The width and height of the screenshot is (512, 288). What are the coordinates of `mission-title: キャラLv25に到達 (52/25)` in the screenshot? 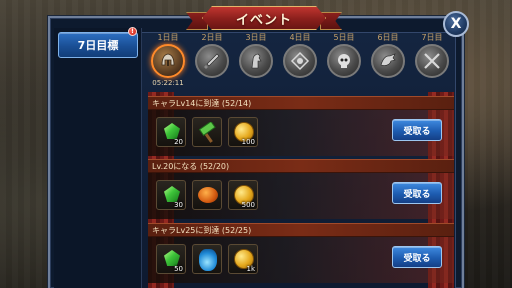 It's located at (301, 230).